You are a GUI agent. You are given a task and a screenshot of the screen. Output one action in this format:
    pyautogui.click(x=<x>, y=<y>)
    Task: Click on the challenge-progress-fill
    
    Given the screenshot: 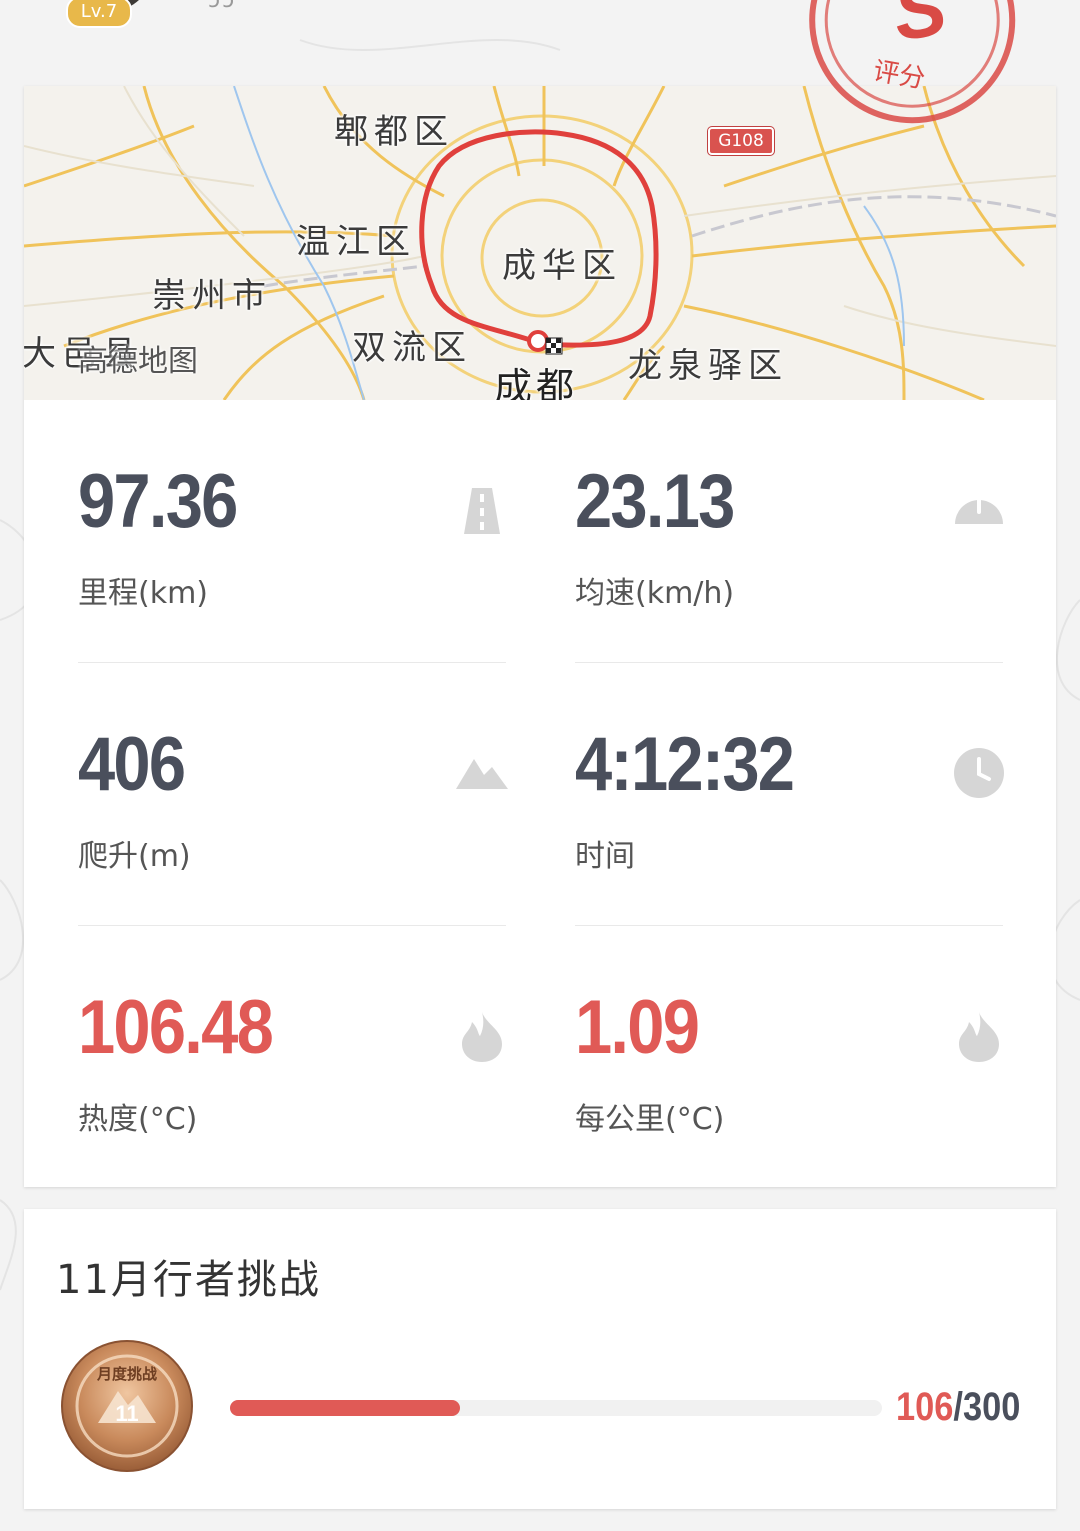 What is the action you would take?
    pyautogui.click(x=345, y=1408)
    